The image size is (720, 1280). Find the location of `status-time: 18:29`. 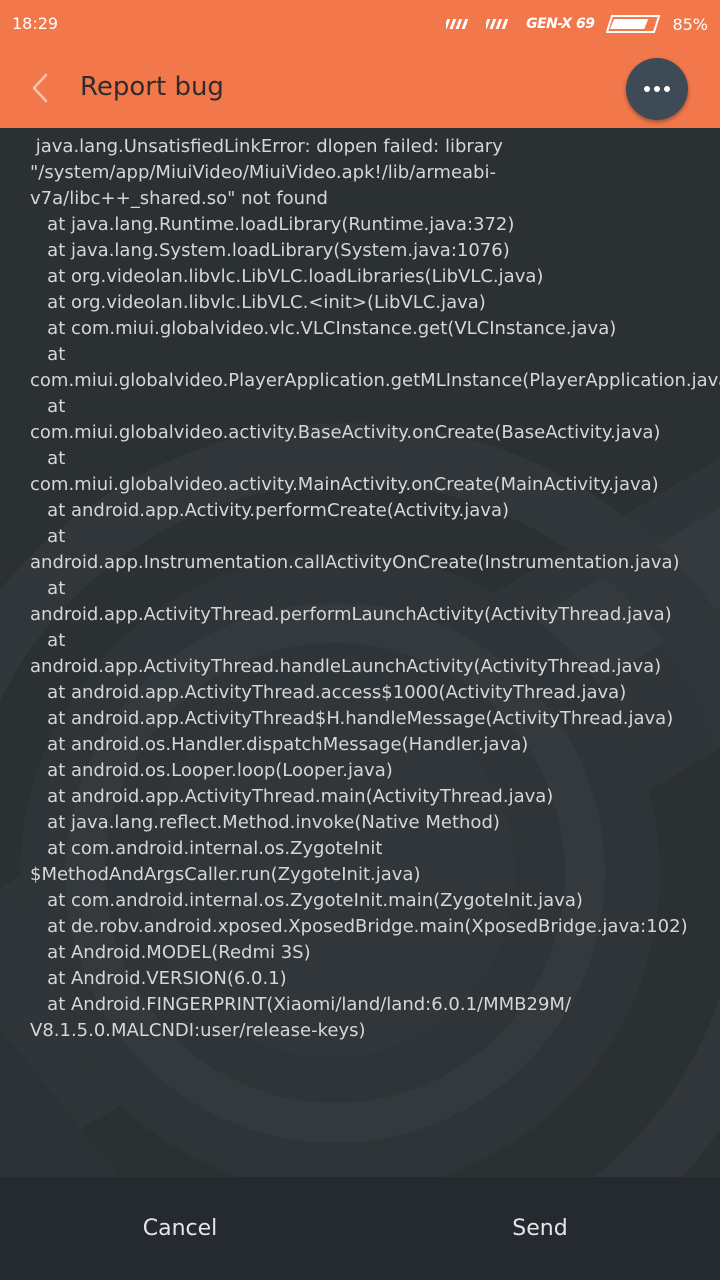

status-time: 18:29 is located at coordinates (35, 23).